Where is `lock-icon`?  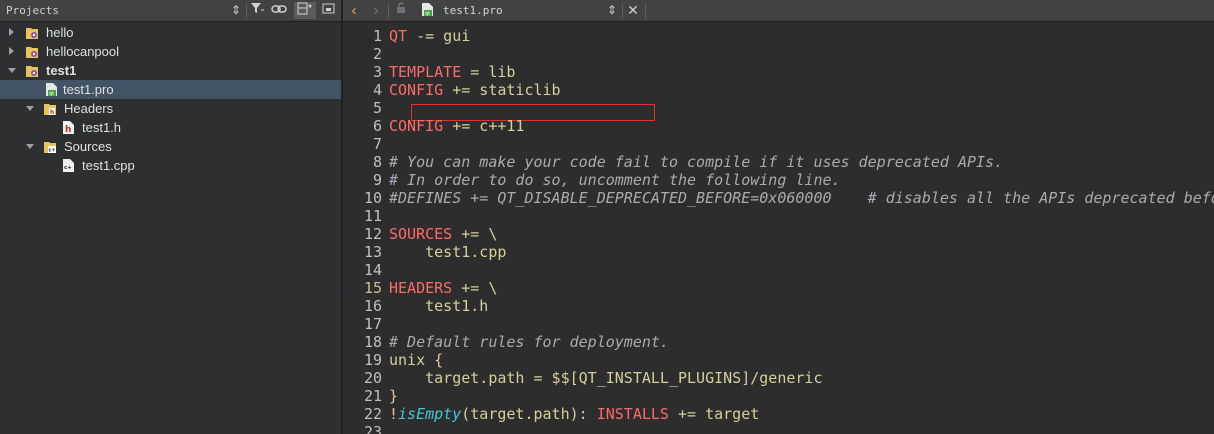 lock-icon is located at coordinates (401, 10).